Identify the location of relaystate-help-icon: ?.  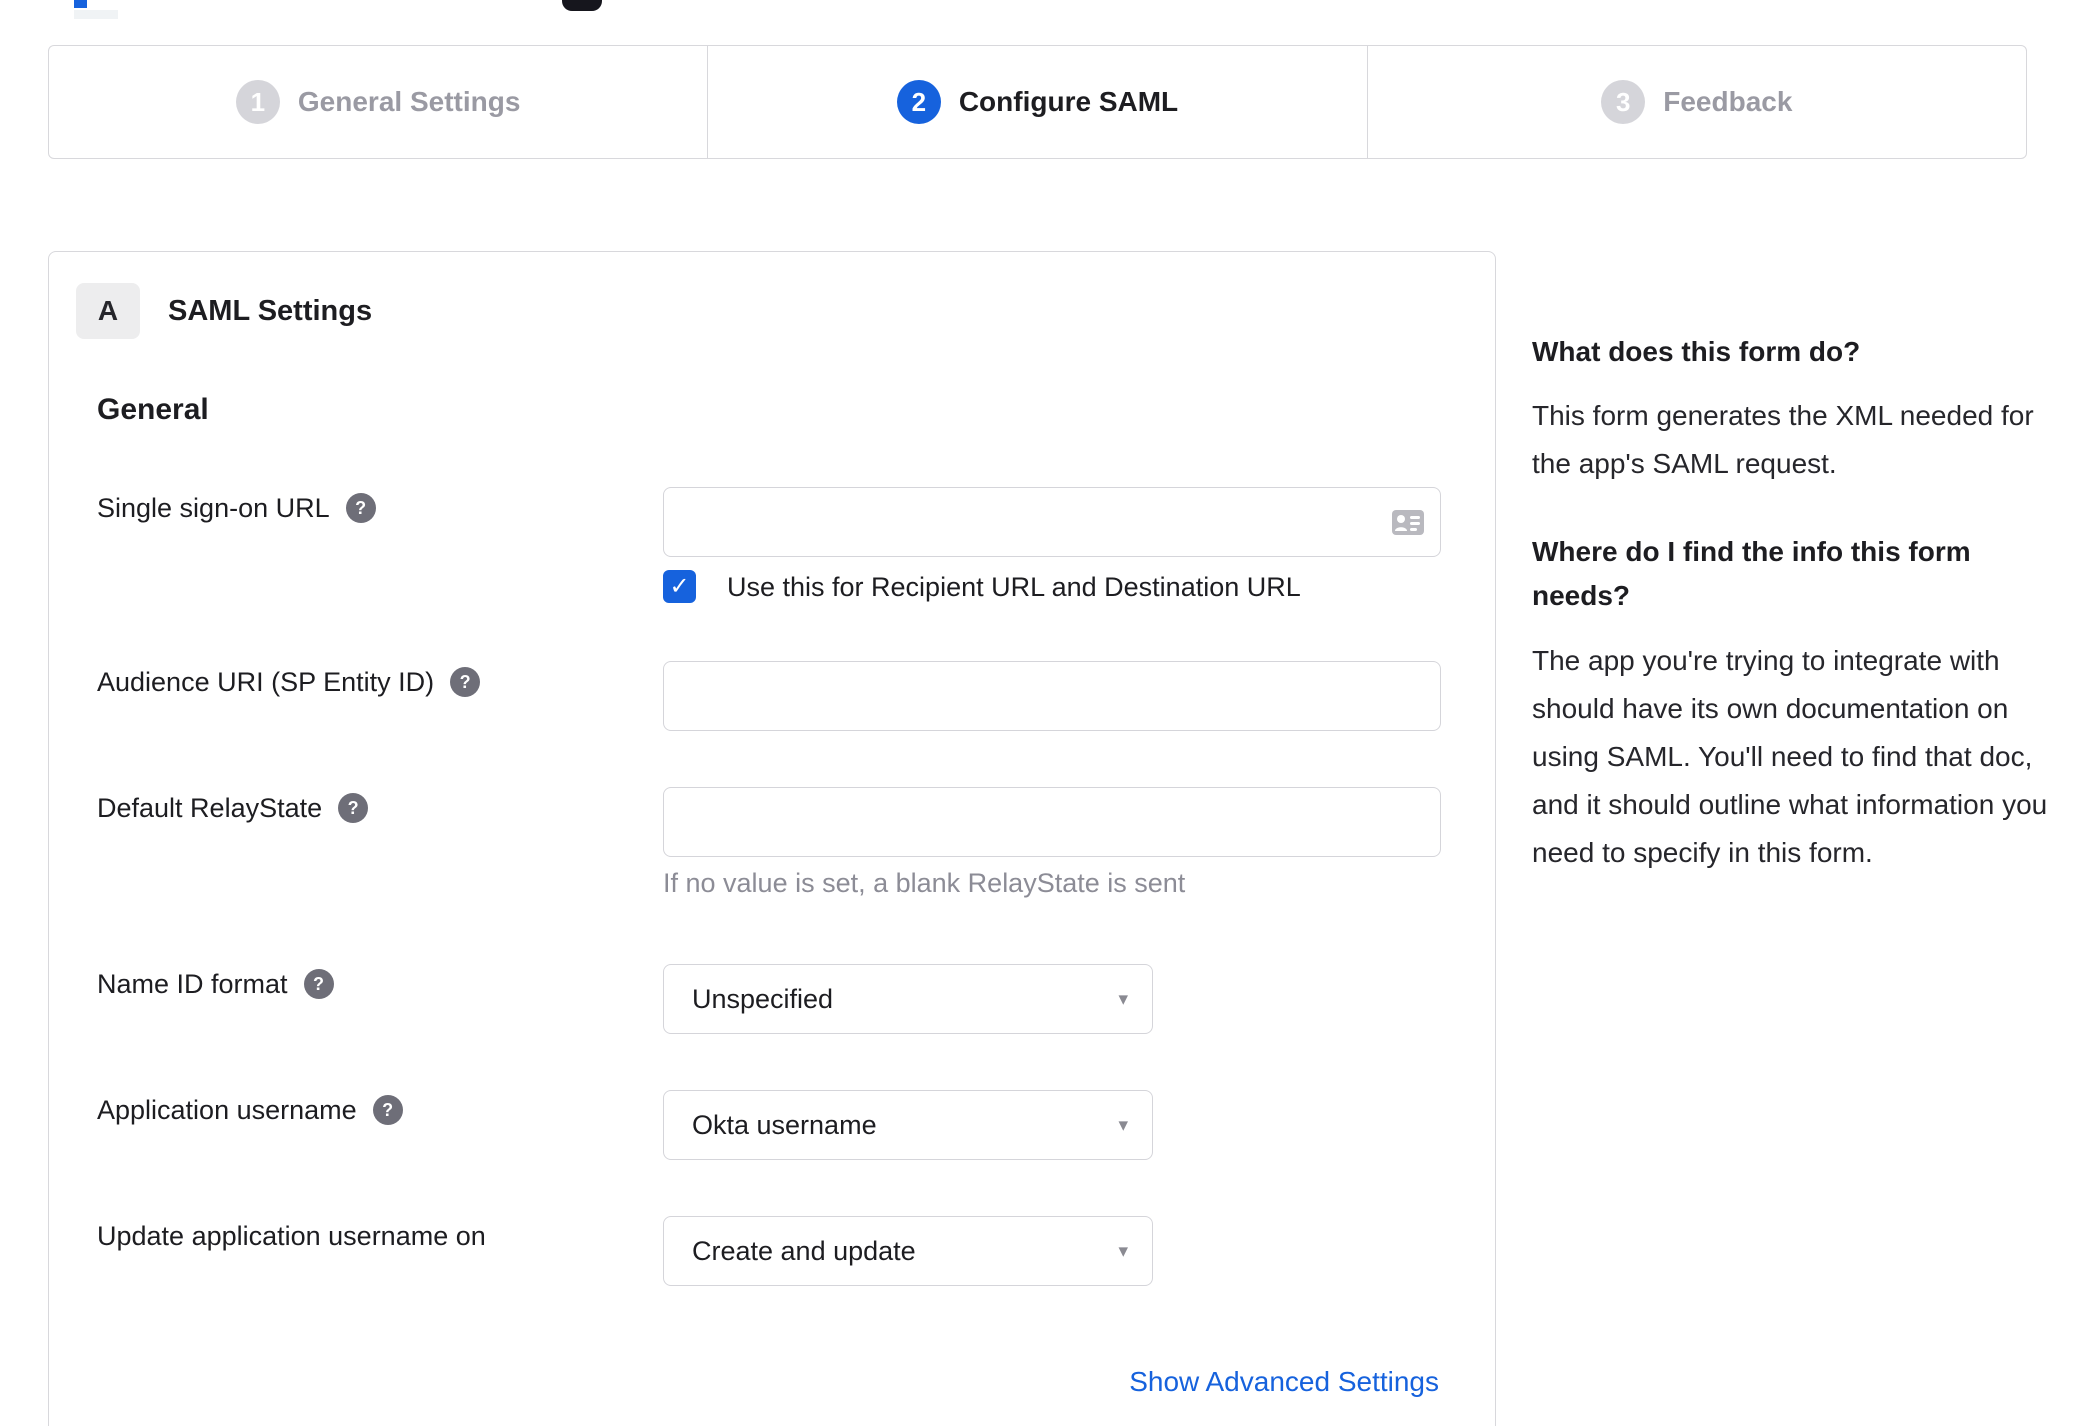
(353, 808).